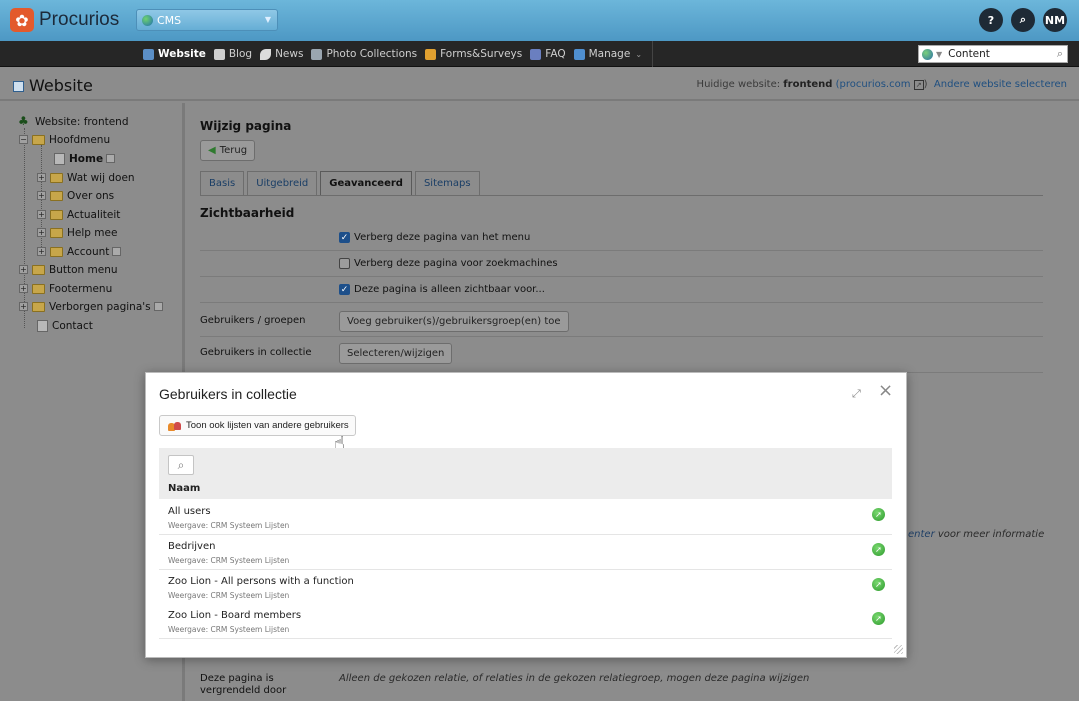 The height and width of the screenshot is (701, 1079). I want to click on tab-uitgebreid: Uitgebreid, so click(282, 183).